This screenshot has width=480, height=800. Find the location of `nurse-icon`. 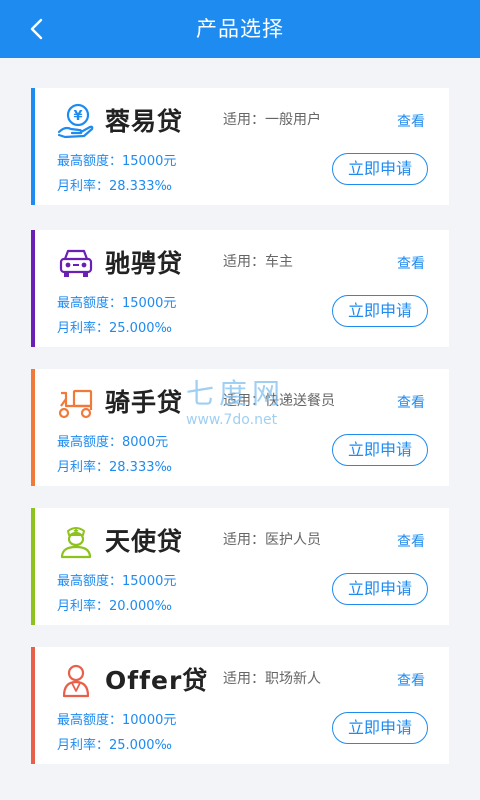

nurse-icon is located at coordinates (76, 543).